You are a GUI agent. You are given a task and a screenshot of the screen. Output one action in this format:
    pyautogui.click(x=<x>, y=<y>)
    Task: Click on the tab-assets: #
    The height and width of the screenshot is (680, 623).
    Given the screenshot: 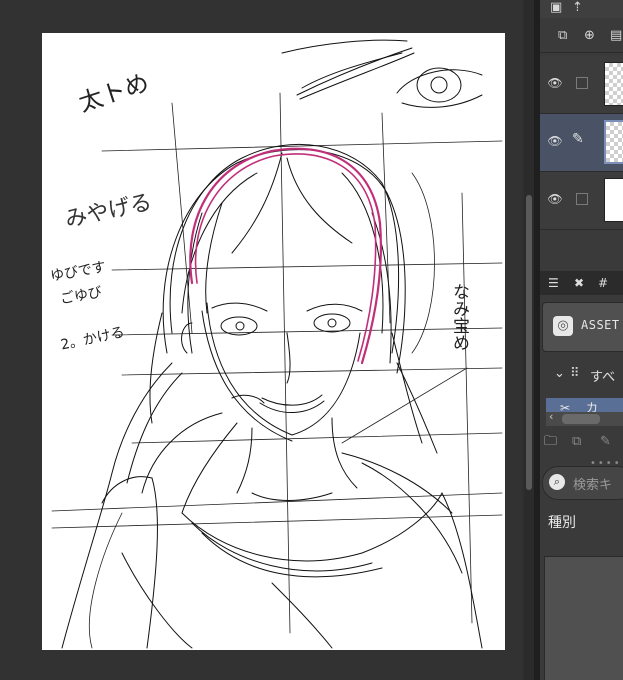 What is the action you would take?
    pyautogui.click(x=603, y=283)
    